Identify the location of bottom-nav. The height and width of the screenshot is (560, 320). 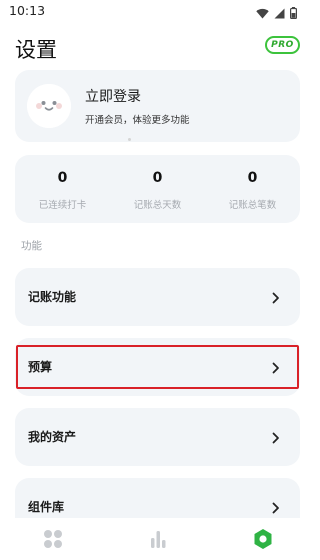
(157, 539).